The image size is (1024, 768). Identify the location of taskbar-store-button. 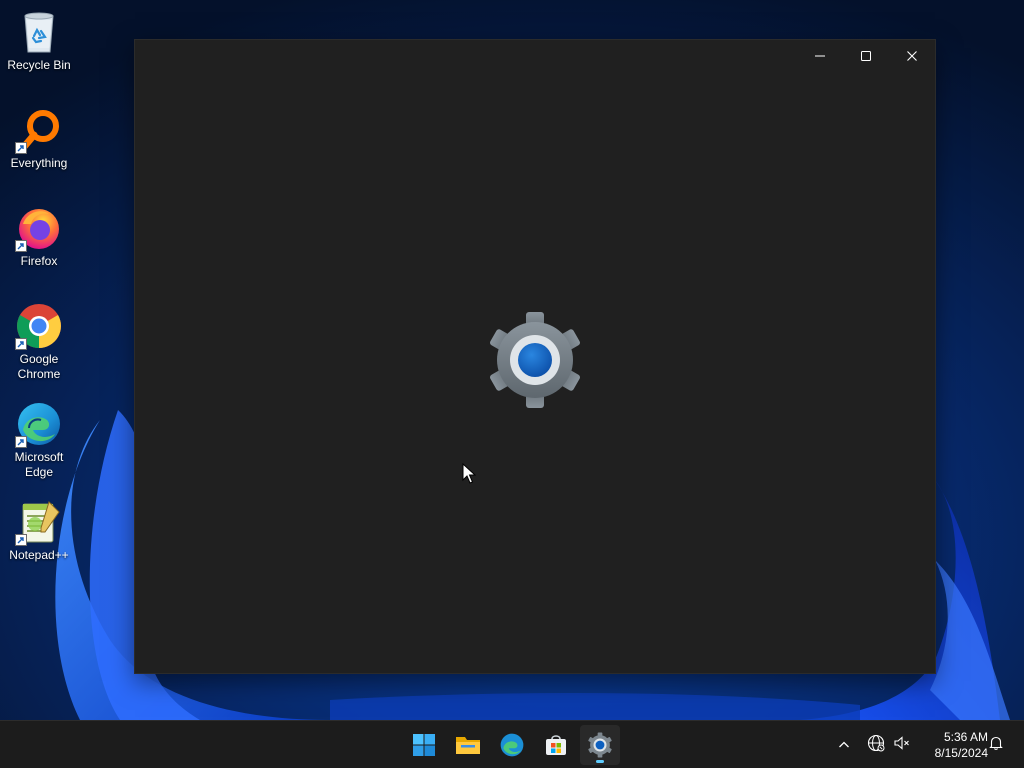
(556, 745).